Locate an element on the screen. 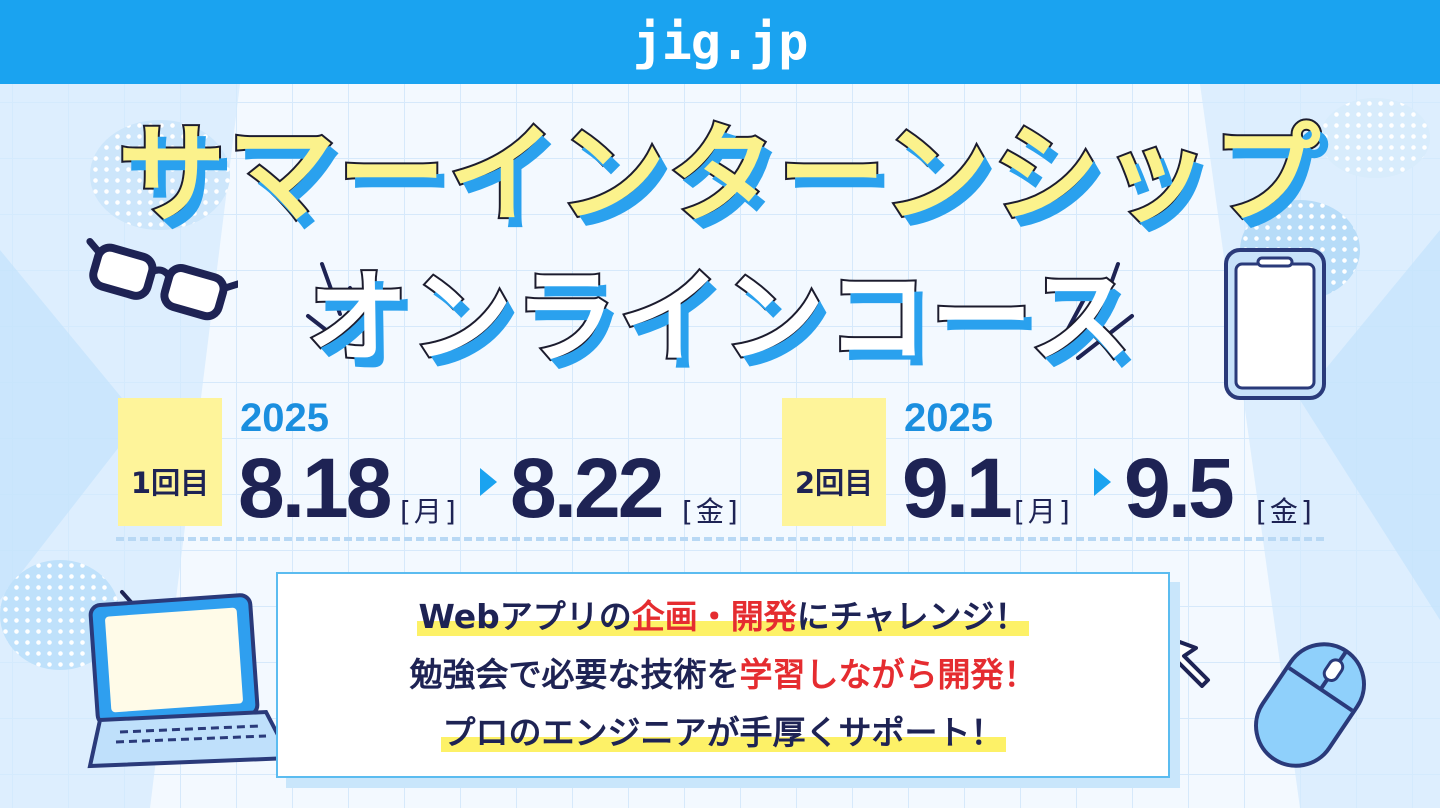 This screenshot has width=1440, height=808. info-line-3: プロのエンジニアが手厚くサポート！ is located at coordinates (723, 733).